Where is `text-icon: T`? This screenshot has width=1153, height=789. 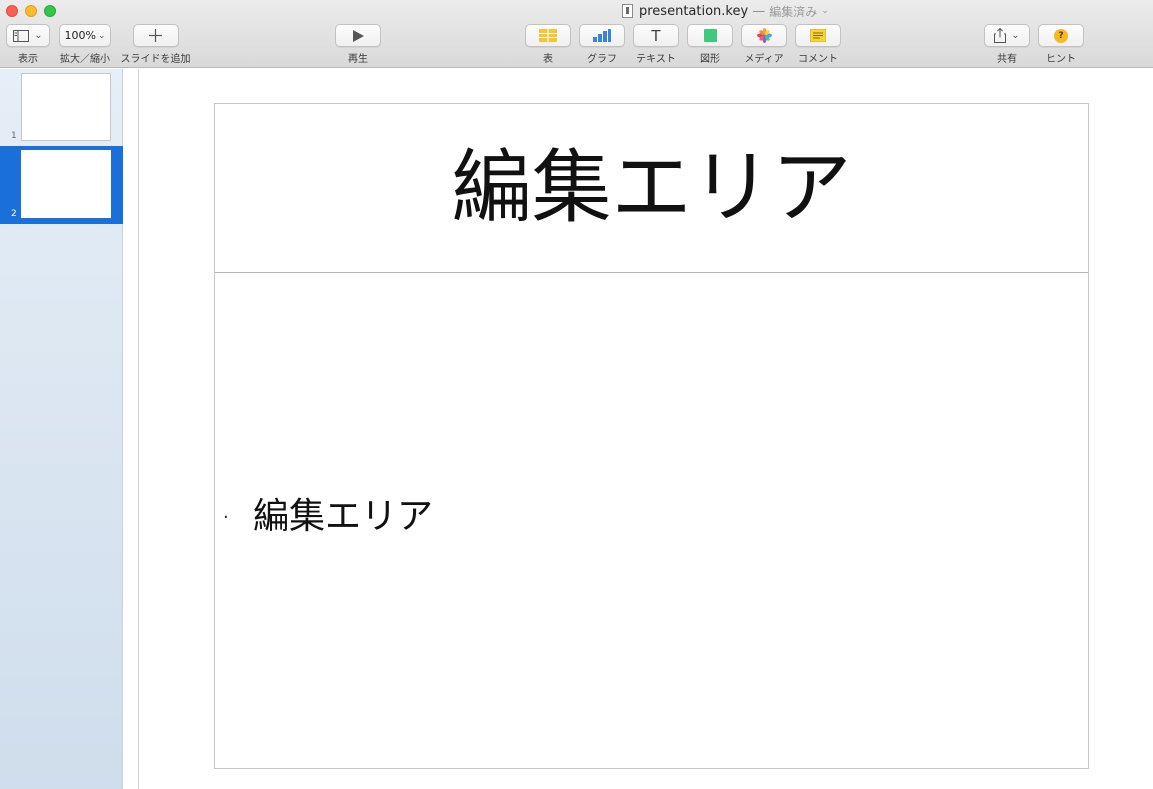
text-icon: T is located at coordinates (656, 35).